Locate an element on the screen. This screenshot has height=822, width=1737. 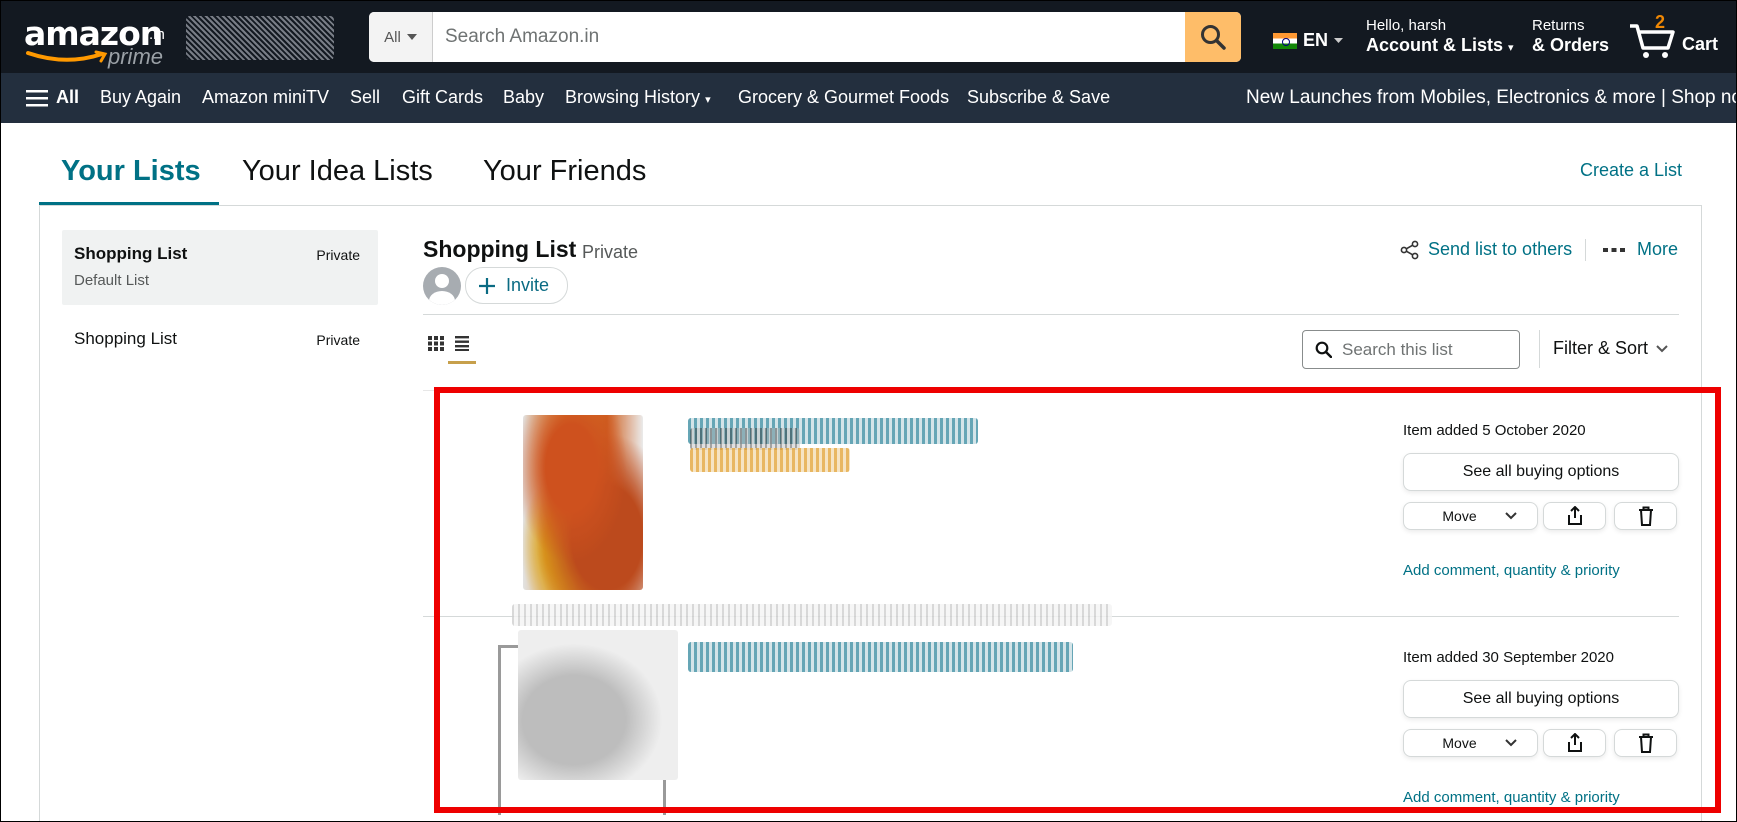
more-menu-button: More is located at coordinates (1640, 249).